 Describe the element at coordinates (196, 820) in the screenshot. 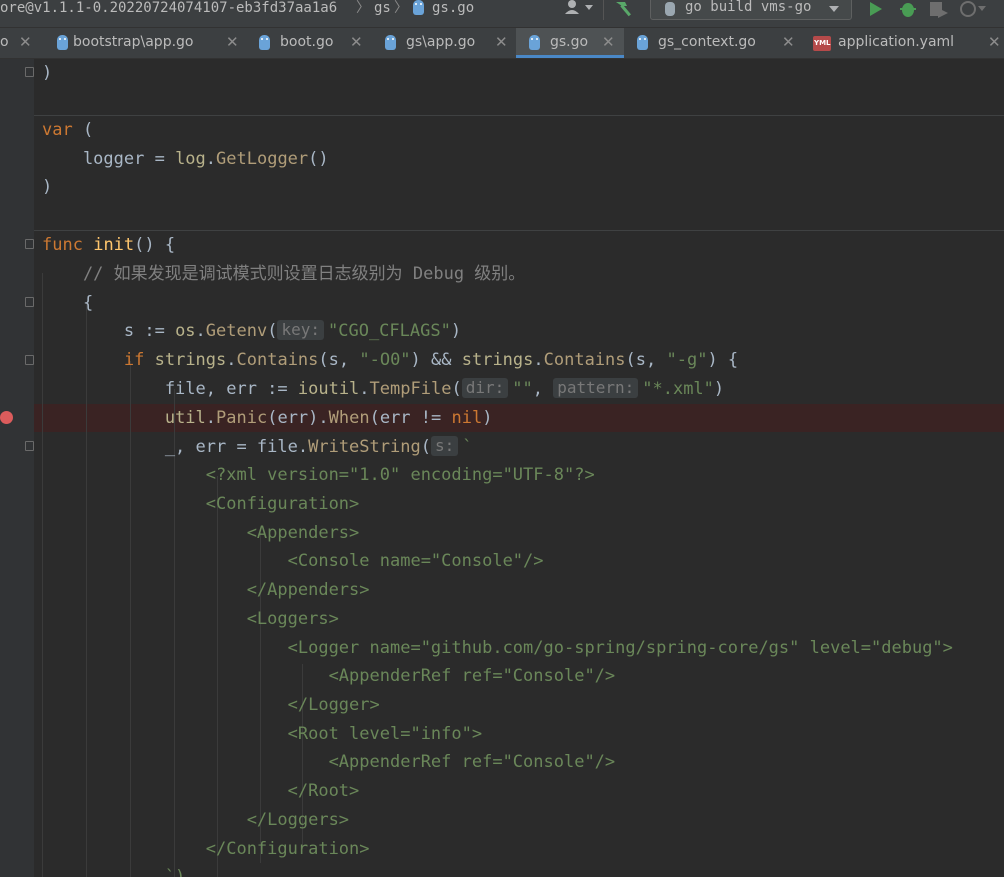

I see `code-line: </Loggers>` at that location.